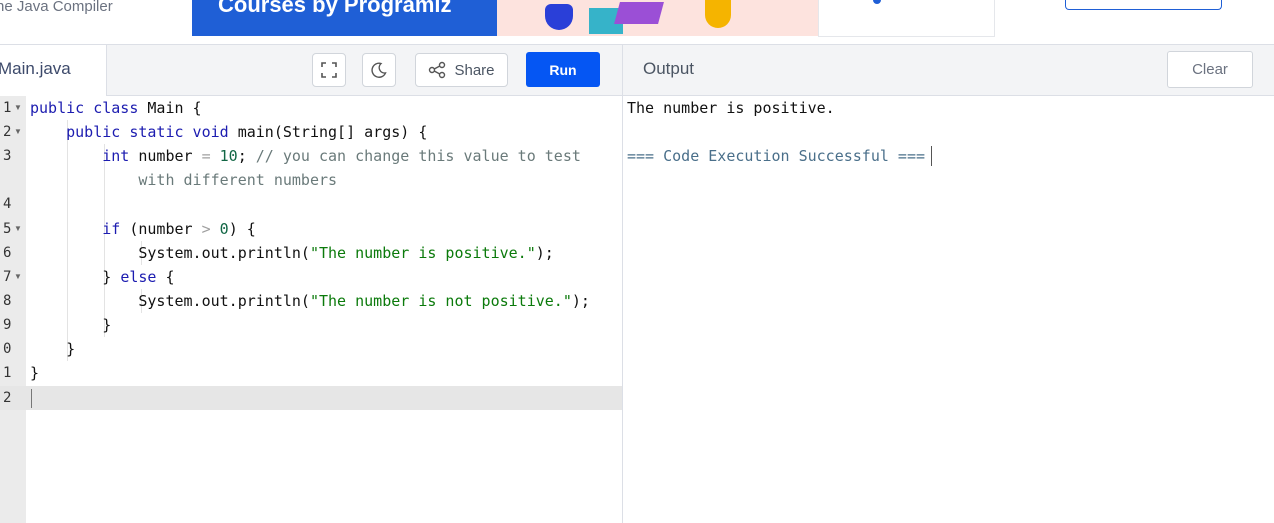 The image size is (1274, 523). Describe the element at coordinates (776, 156) in the screenshot. I see `output-success-line: === Code Execution Successful ===` at that location.